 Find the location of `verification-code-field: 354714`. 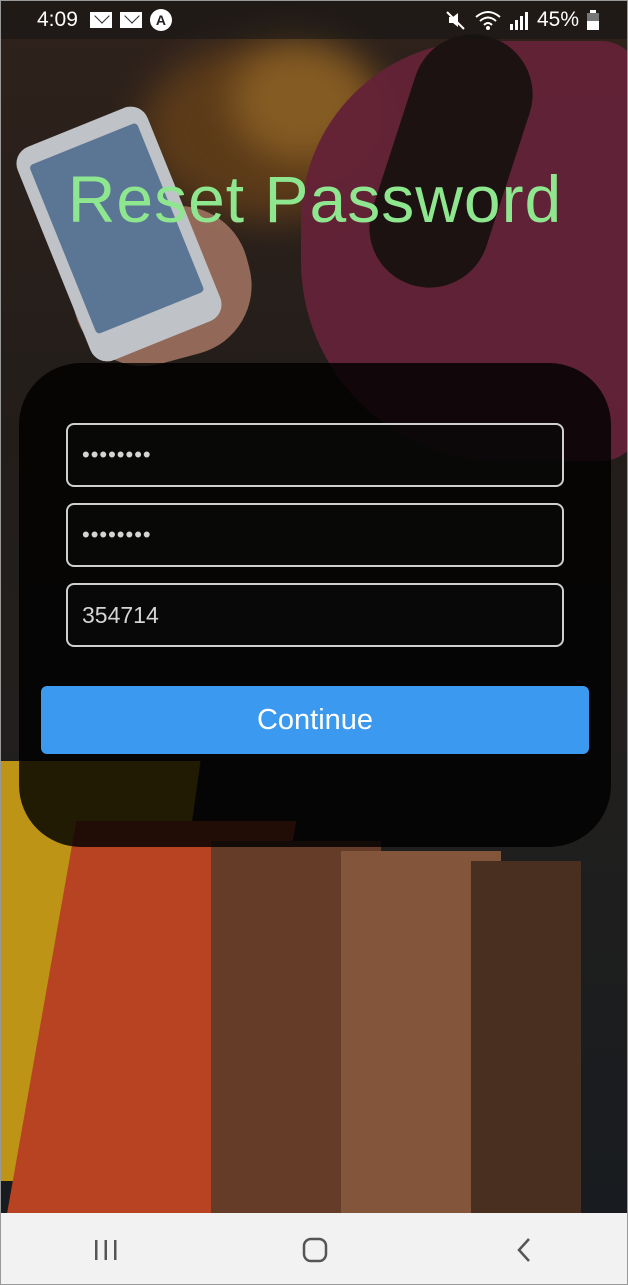

verification-code-field: 354714 is located at coordinates (315, 615).